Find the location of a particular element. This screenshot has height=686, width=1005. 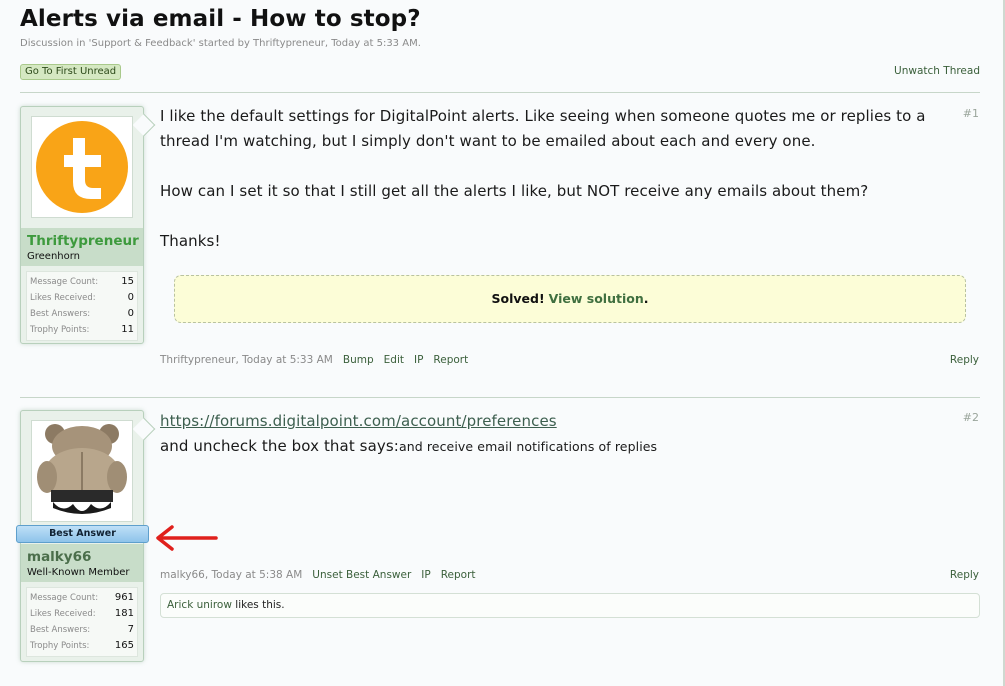

stat-value: 181 is located at coordinates (124, 613).